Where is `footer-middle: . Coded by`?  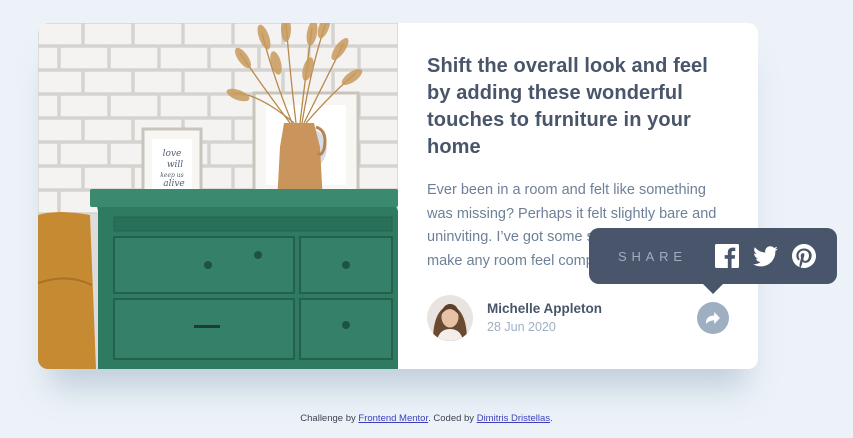 footer-middle: . Coded by is located at coordinates (452, 418).